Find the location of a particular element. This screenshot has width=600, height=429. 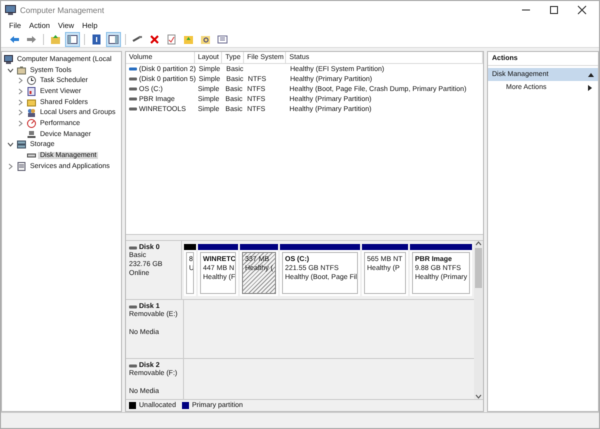

scrollbar-thumb is located at coordinates (478, 268).